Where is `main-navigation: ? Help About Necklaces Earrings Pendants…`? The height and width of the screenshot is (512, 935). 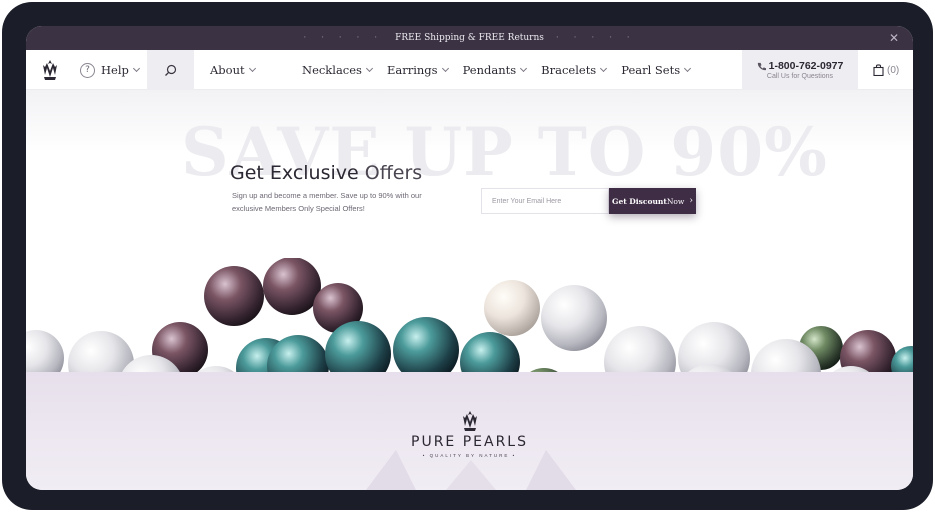 main-navigation: ? Help About Necklaces Earrings Pendants… is located at coordinates (469, 70).